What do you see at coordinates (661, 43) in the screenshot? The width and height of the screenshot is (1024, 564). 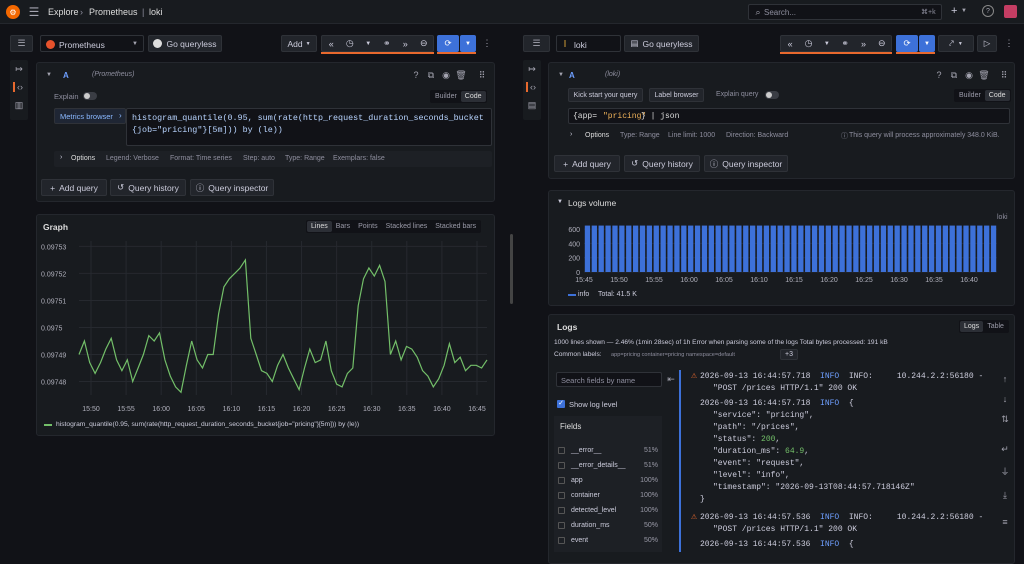 I see `go-queryless-button: ▤ Go queryless` at bounding box center [661, 43].